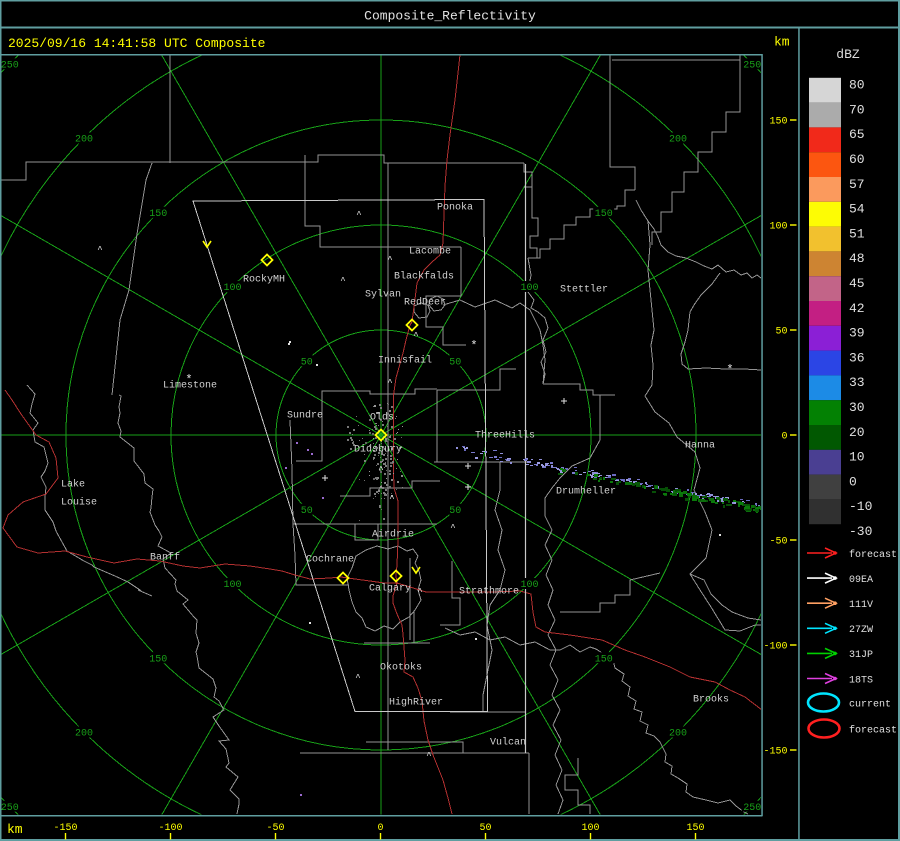 This screenshot has height=841, width=900. Describe the element at coordinates (861, 605) in the screenshot. I see `svg-text: 111V` at that location.